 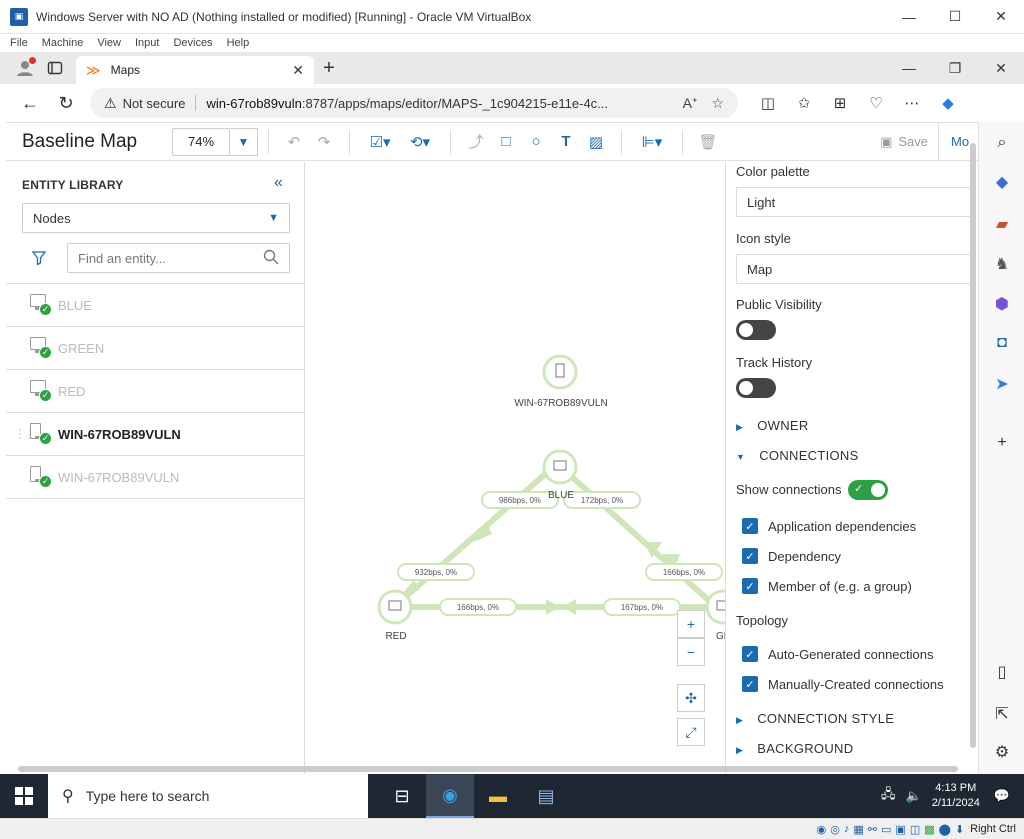 What do you see at coordinates (244, 141) in the screenshot?
I see `zoom-dropdown-icon: ▼` at bounding box center [244, 141].